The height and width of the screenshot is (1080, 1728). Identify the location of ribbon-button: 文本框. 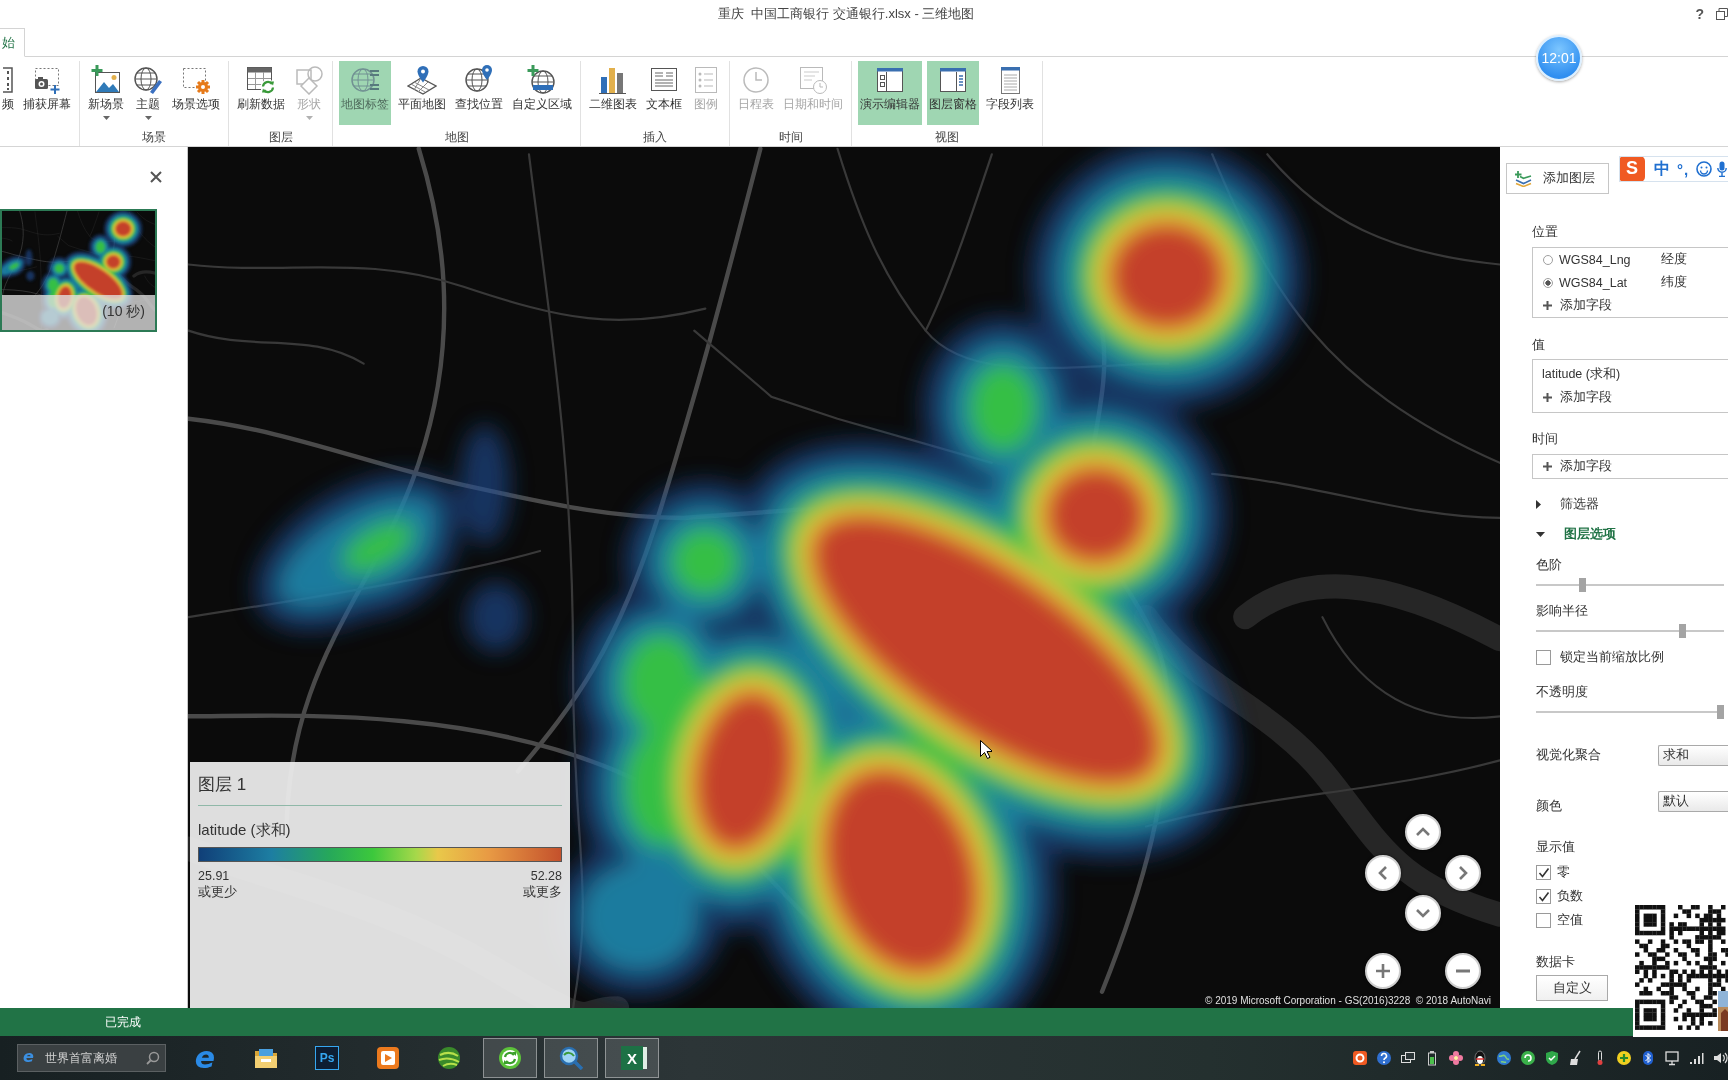
(664, 93).